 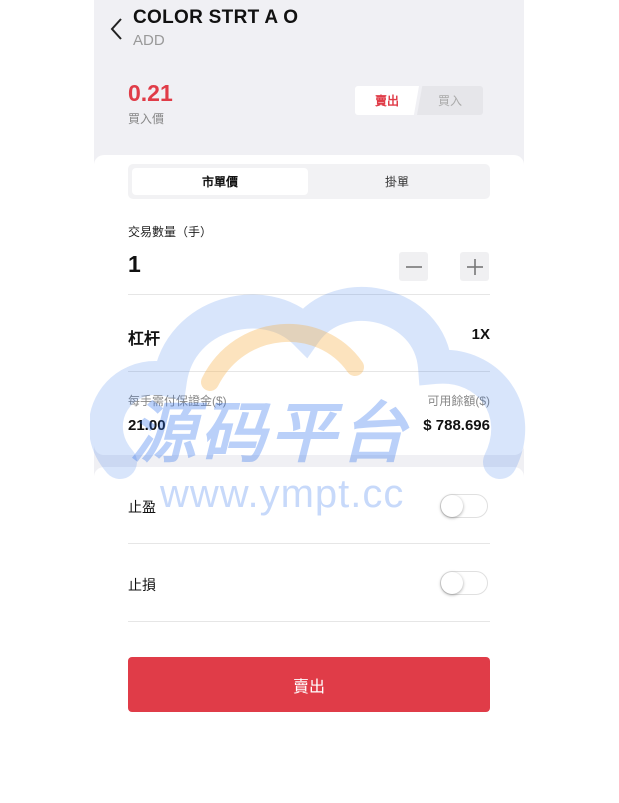 What do you see at coordinates (220, 181) in the screenshot?
I see `tab-market-order: 市單價` at bounding box center [220, 181].